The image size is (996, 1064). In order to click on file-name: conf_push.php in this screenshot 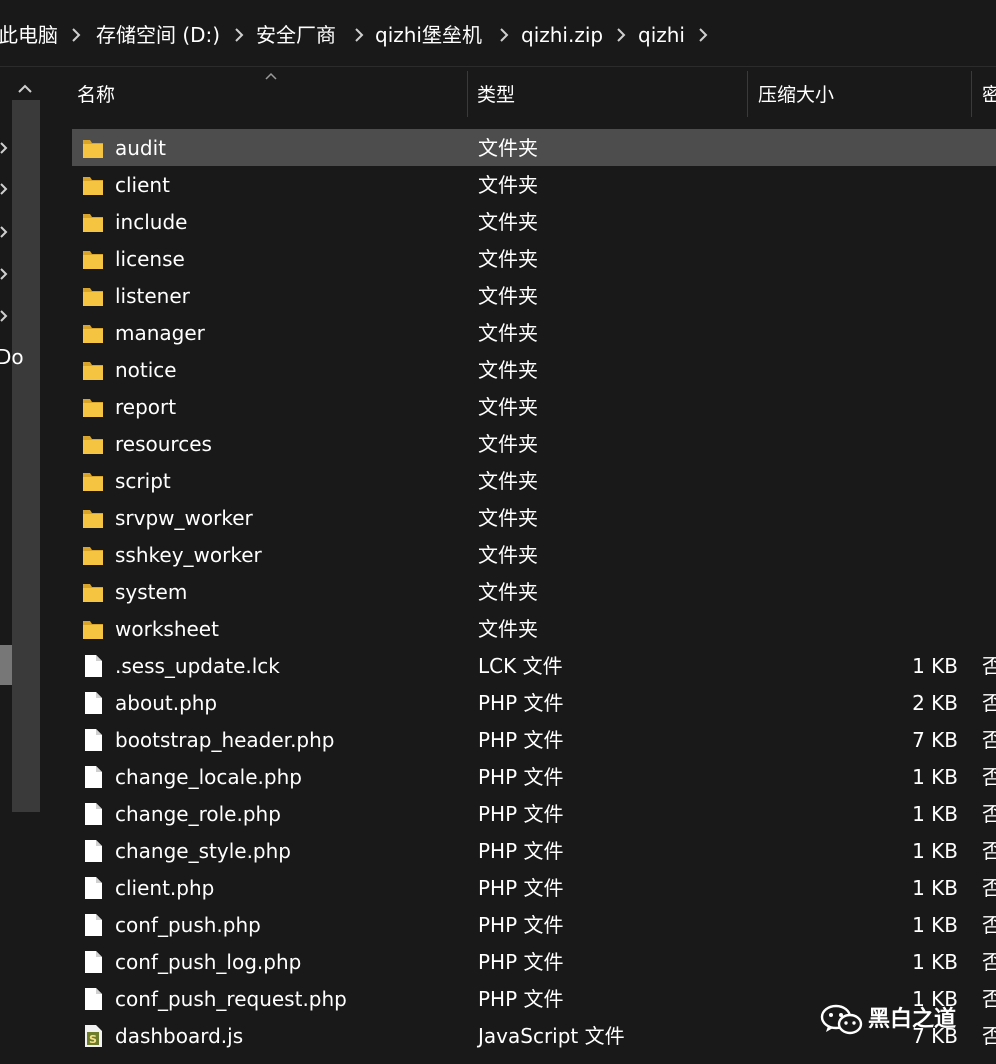, I will do `click(188, 925)`.